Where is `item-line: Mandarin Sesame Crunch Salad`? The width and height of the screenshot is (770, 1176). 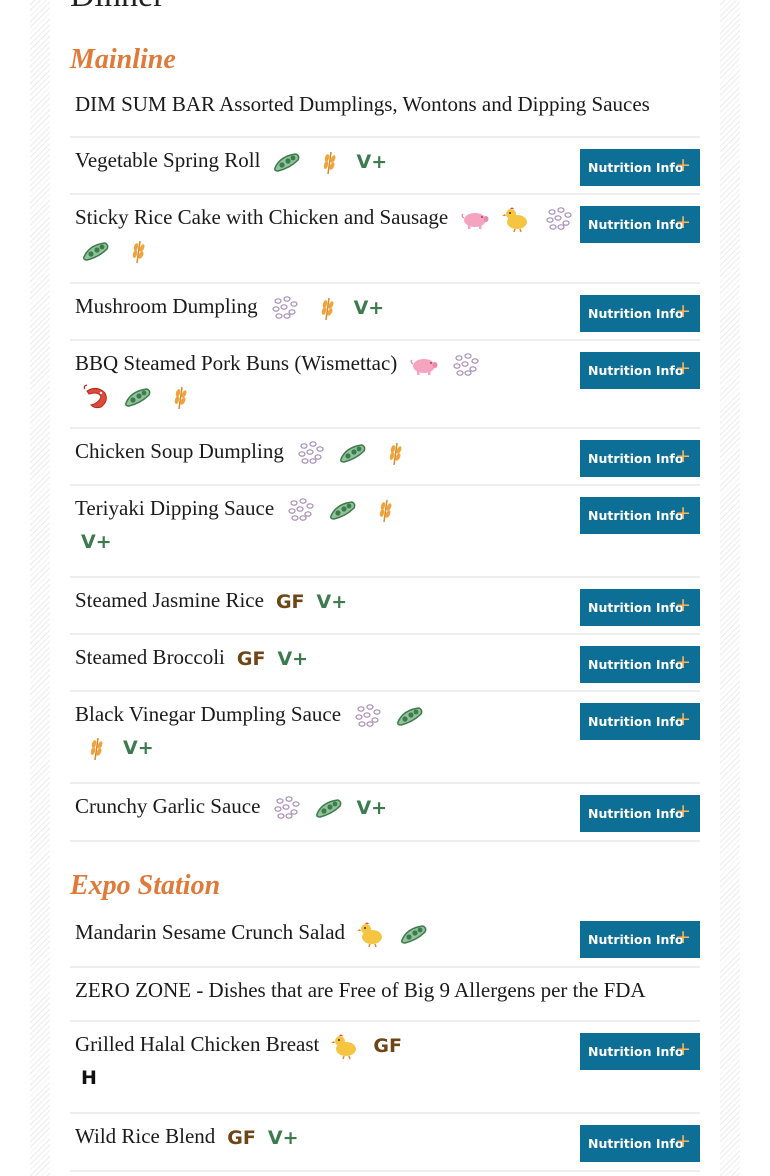
item-line: Mandarin Sesame Crunch Salad is located at coordinates (325, 933).